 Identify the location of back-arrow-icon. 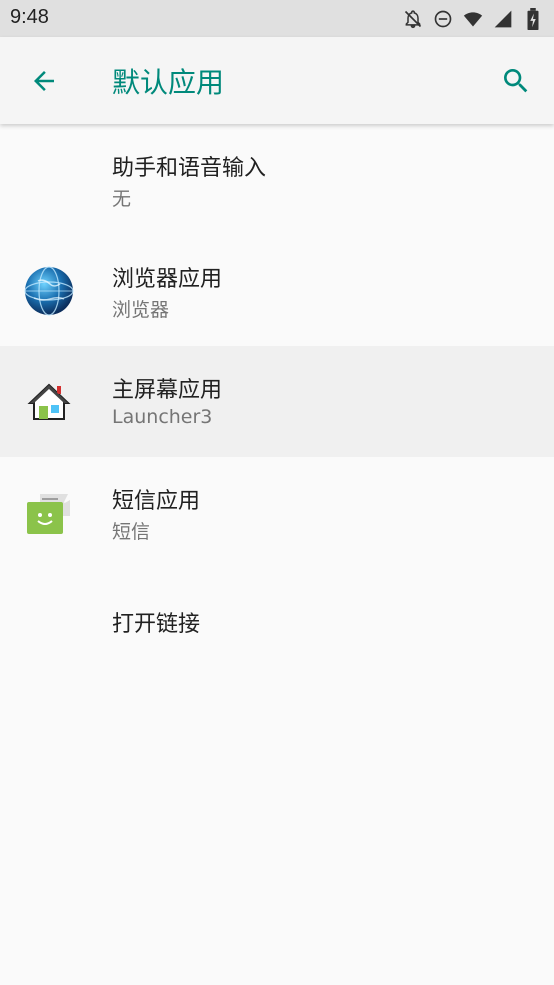
(44, 81).